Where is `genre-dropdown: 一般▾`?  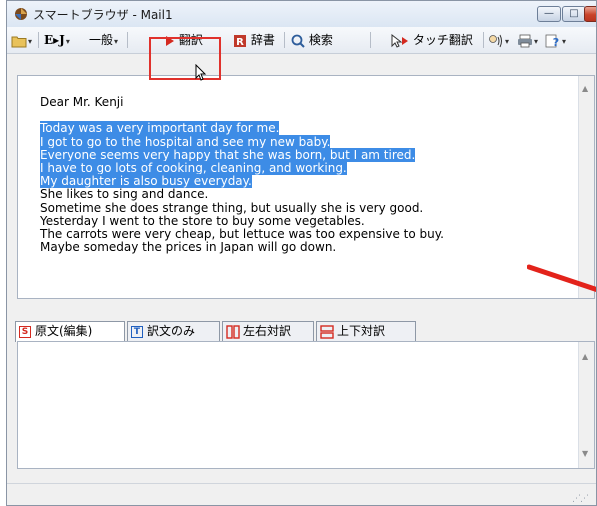 genre-dropdown: 一般▾ is located at coordinates (103, 40).